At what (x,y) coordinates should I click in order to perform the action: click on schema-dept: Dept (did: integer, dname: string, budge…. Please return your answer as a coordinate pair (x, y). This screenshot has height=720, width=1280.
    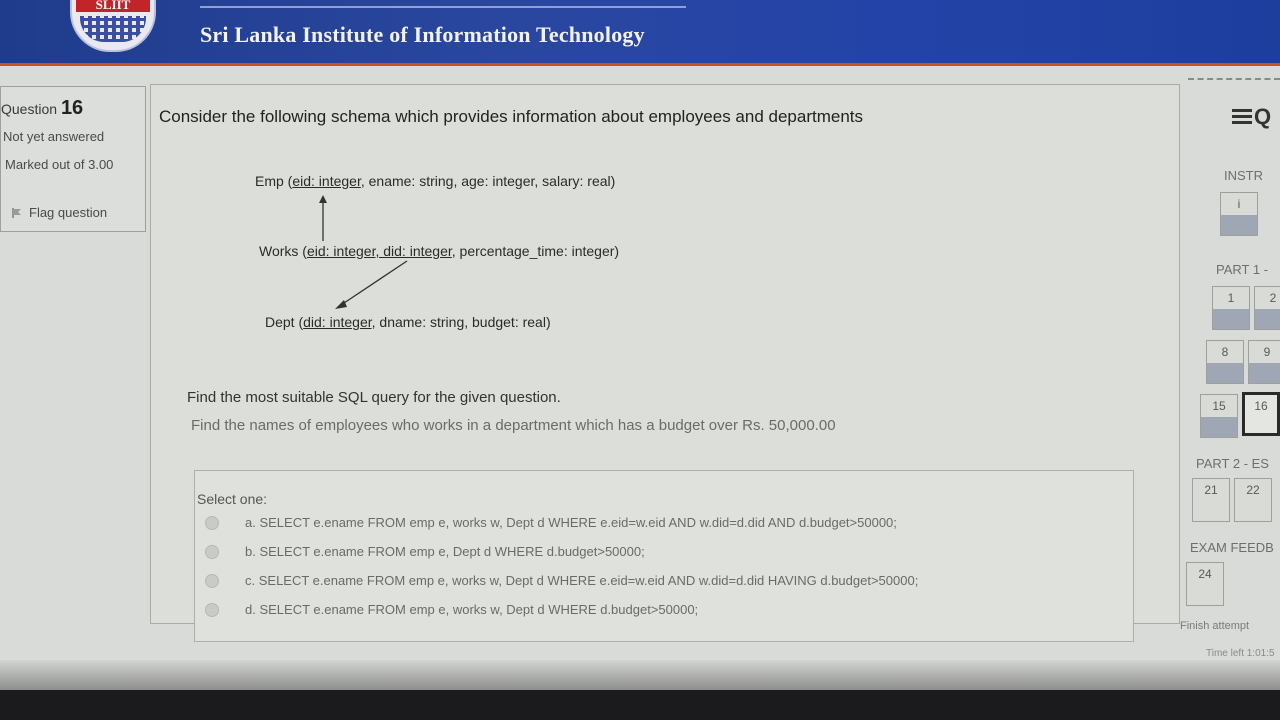
    Looking at the image, I should click on (408, 322).